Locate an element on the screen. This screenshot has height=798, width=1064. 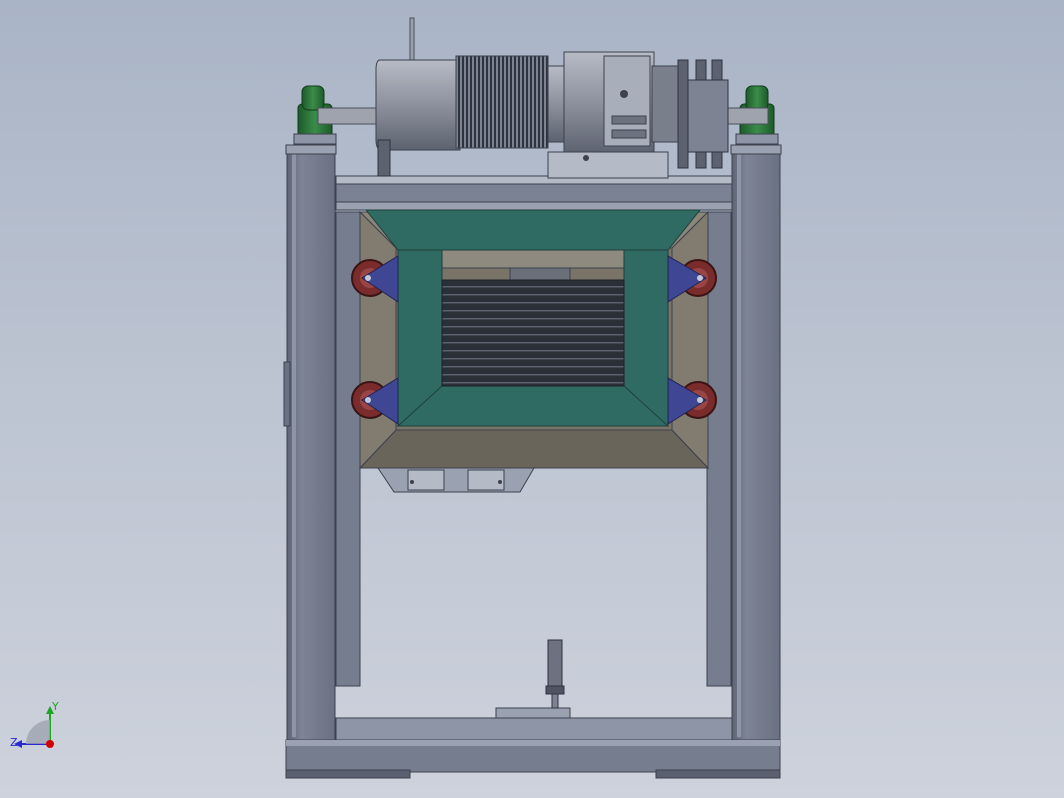
gearbox is located at coordinates (615, 115).